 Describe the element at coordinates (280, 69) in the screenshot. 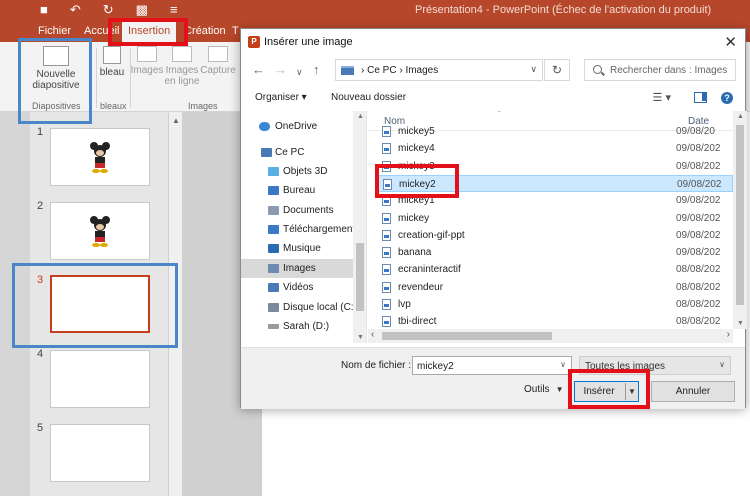

I see `forward-arrow-icon: →` at that location.